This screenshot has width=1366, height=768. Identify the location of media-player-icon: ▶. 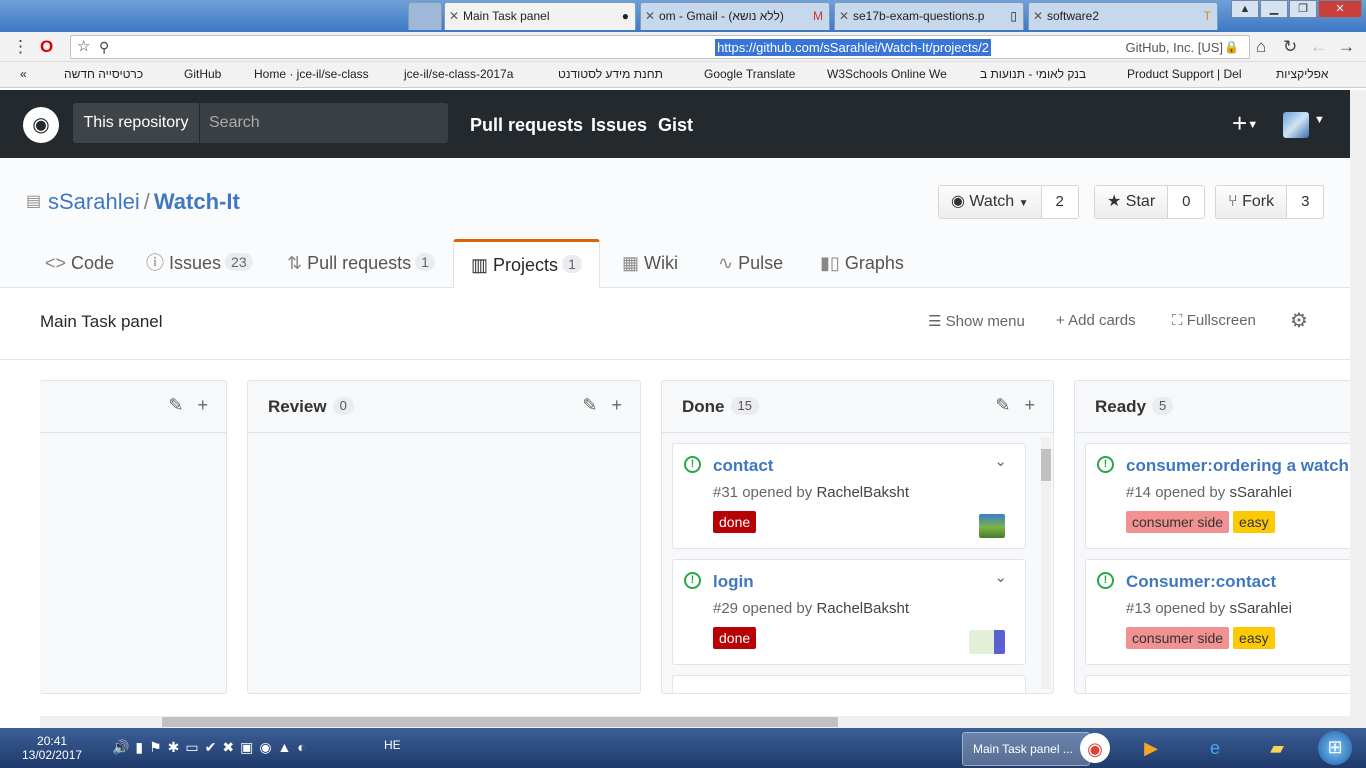
(1151, 748).